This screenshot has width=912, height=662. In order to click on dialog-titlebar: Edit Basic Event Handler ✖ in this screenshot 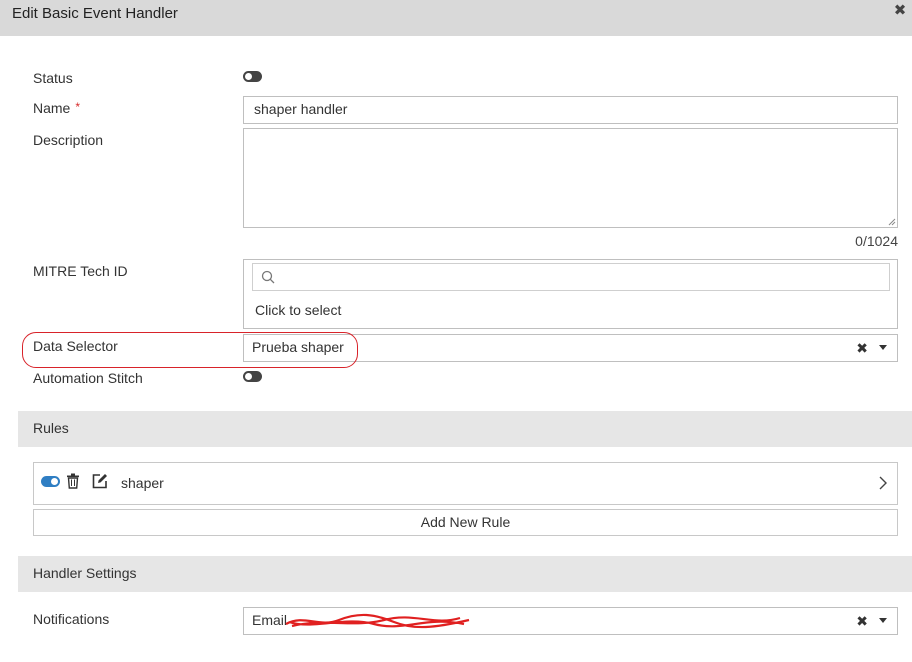, I will do `click(456, 18)`.